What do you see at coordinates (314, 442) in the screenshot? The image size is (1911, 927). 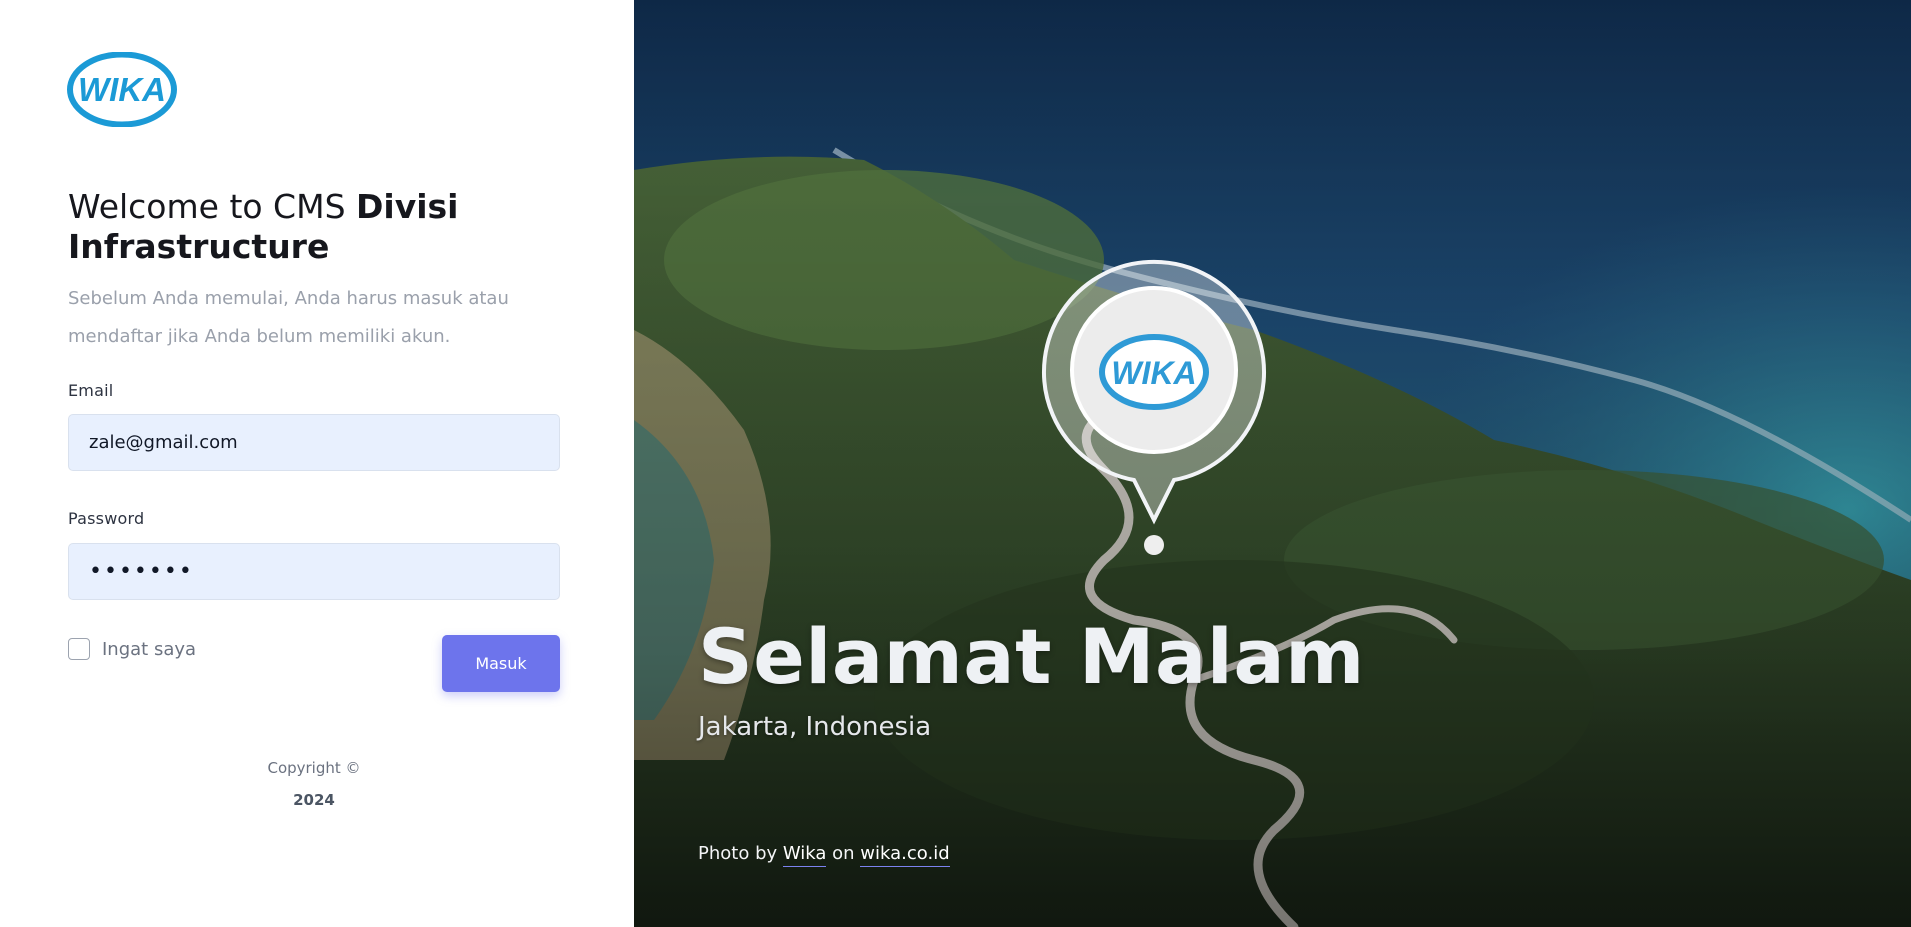 I see `email-field` at bounding box center [314, 442].